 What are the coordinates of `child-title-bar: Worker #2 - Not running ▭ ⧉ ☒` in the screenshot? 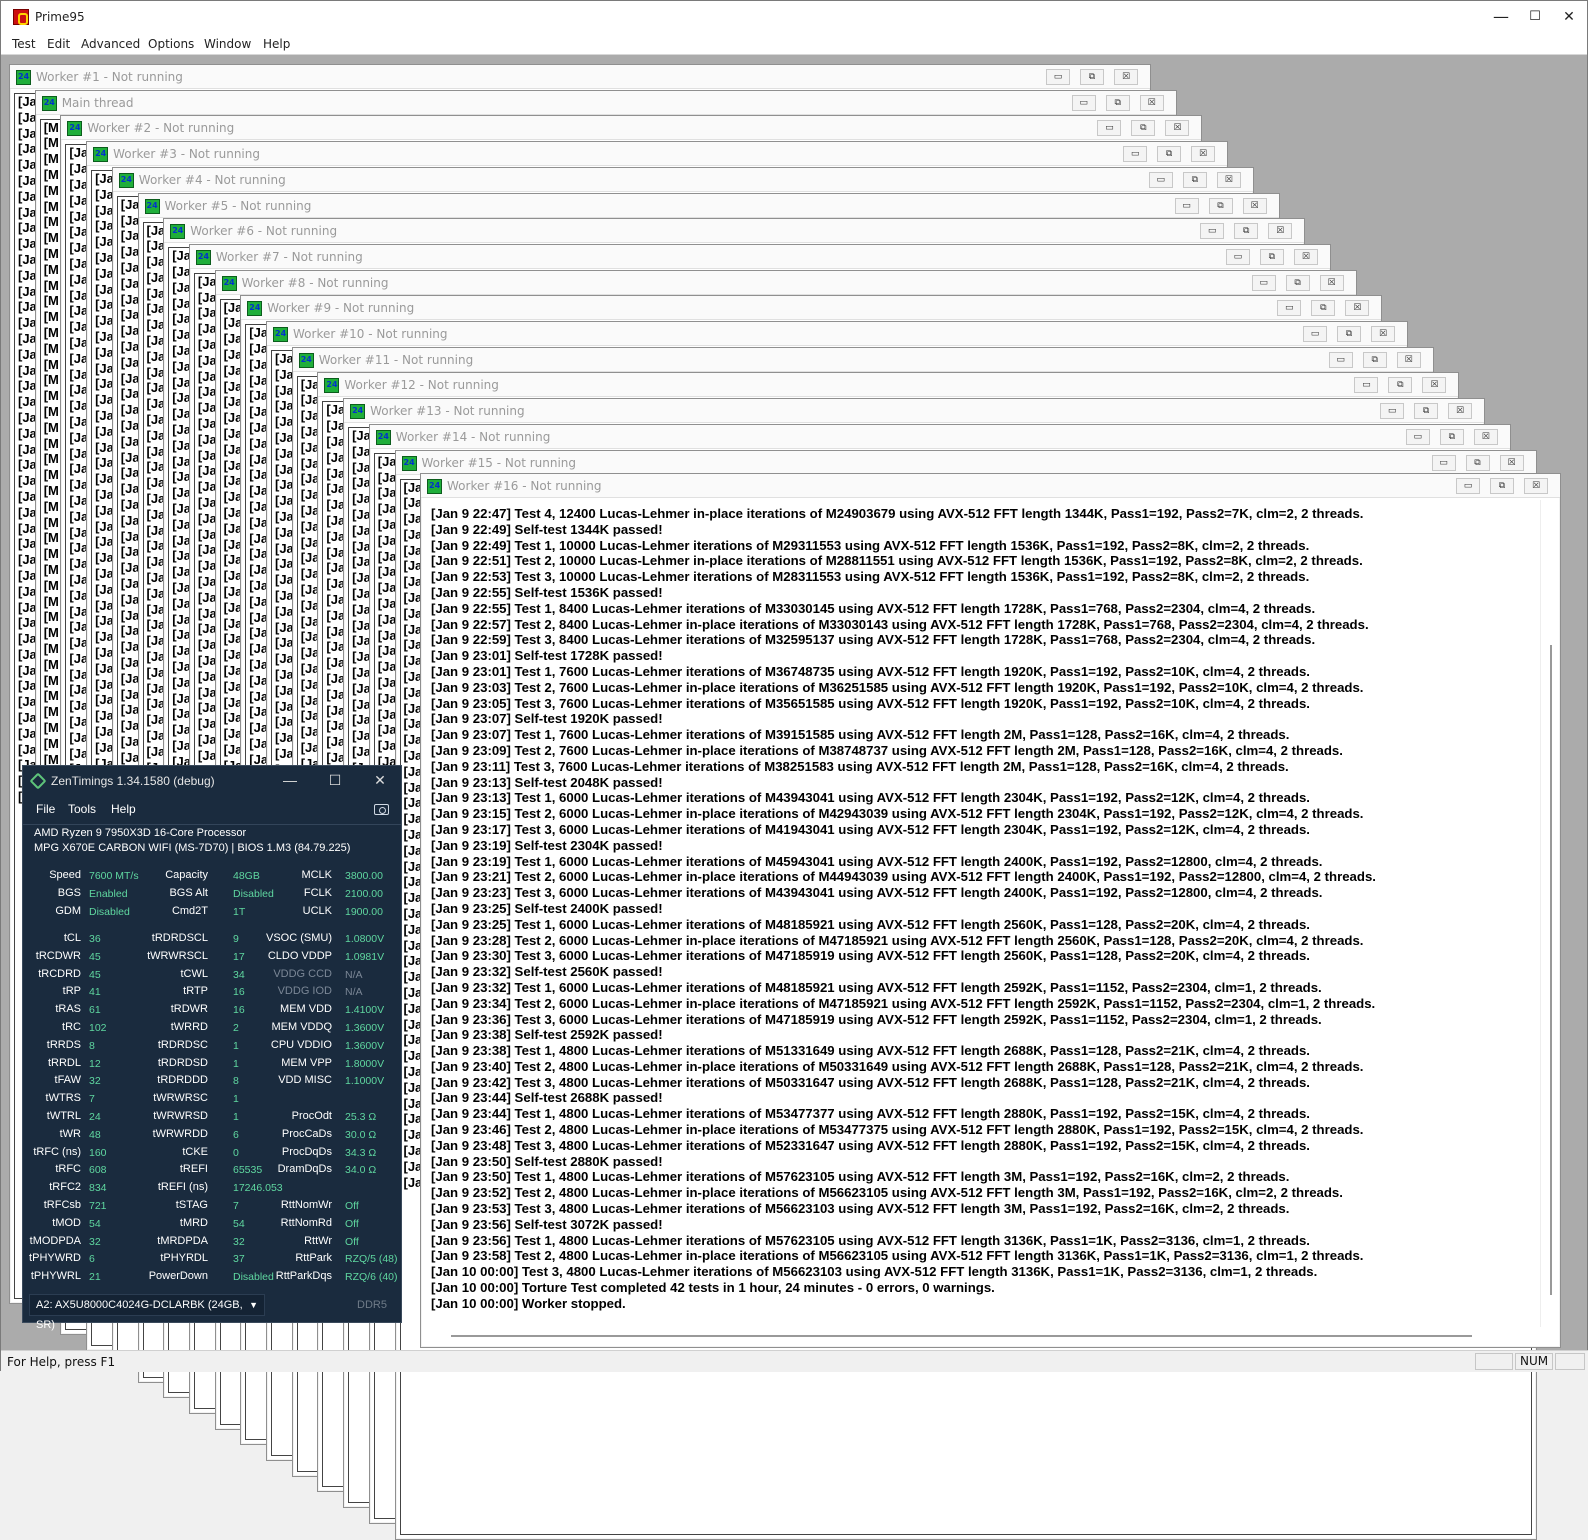 It's located at (631, 128).